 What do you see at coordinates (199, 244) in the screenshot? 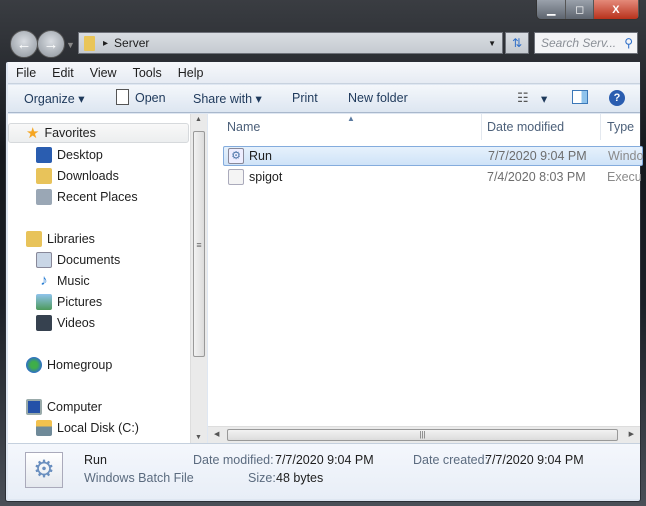
I see `scroll-thumb: ≡` at bounding box center [199, 244].